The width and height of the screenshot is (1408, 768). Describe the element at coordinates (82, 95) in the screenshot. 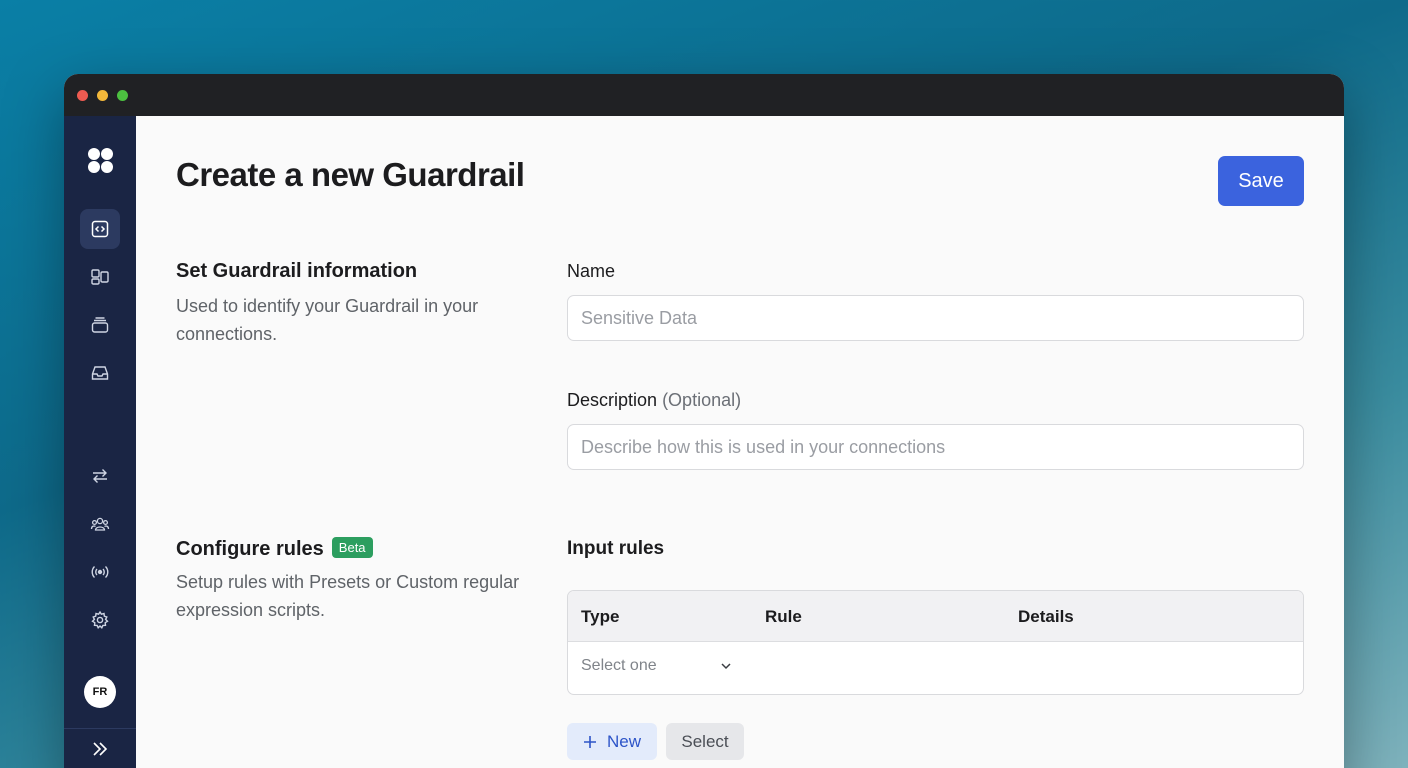

I see `close-window-button` at that location.